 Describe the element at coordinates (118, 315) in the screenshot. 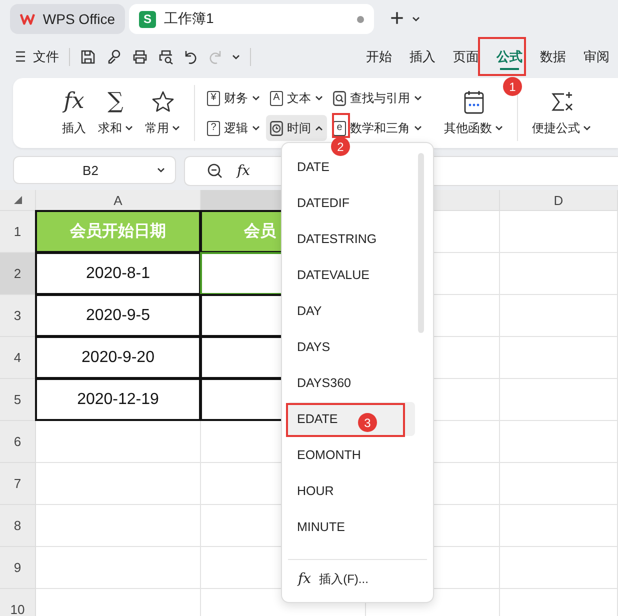

I see `table-cell: 2020-9-5` at that location.